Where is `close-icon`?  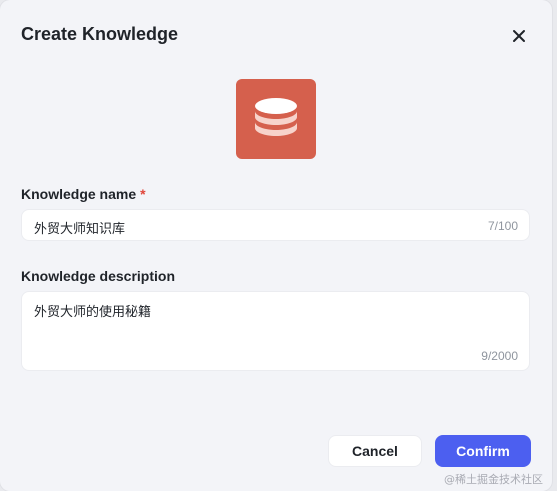 close-icon is located at coordinates (519, 36).